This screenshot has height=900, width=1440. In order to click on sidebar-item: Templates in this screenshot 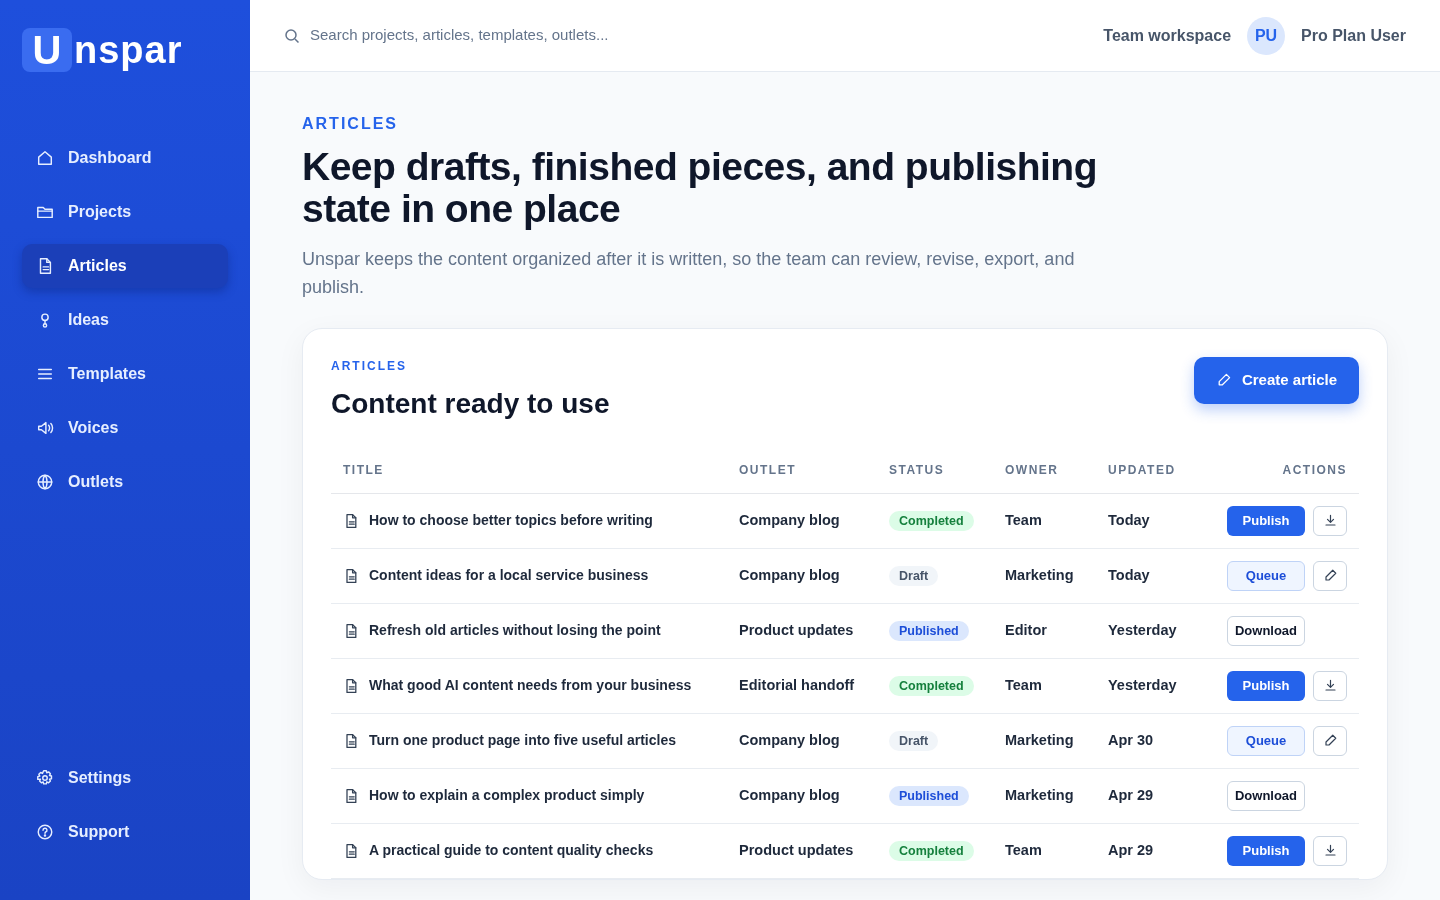, I will do `click(125, 374)`.